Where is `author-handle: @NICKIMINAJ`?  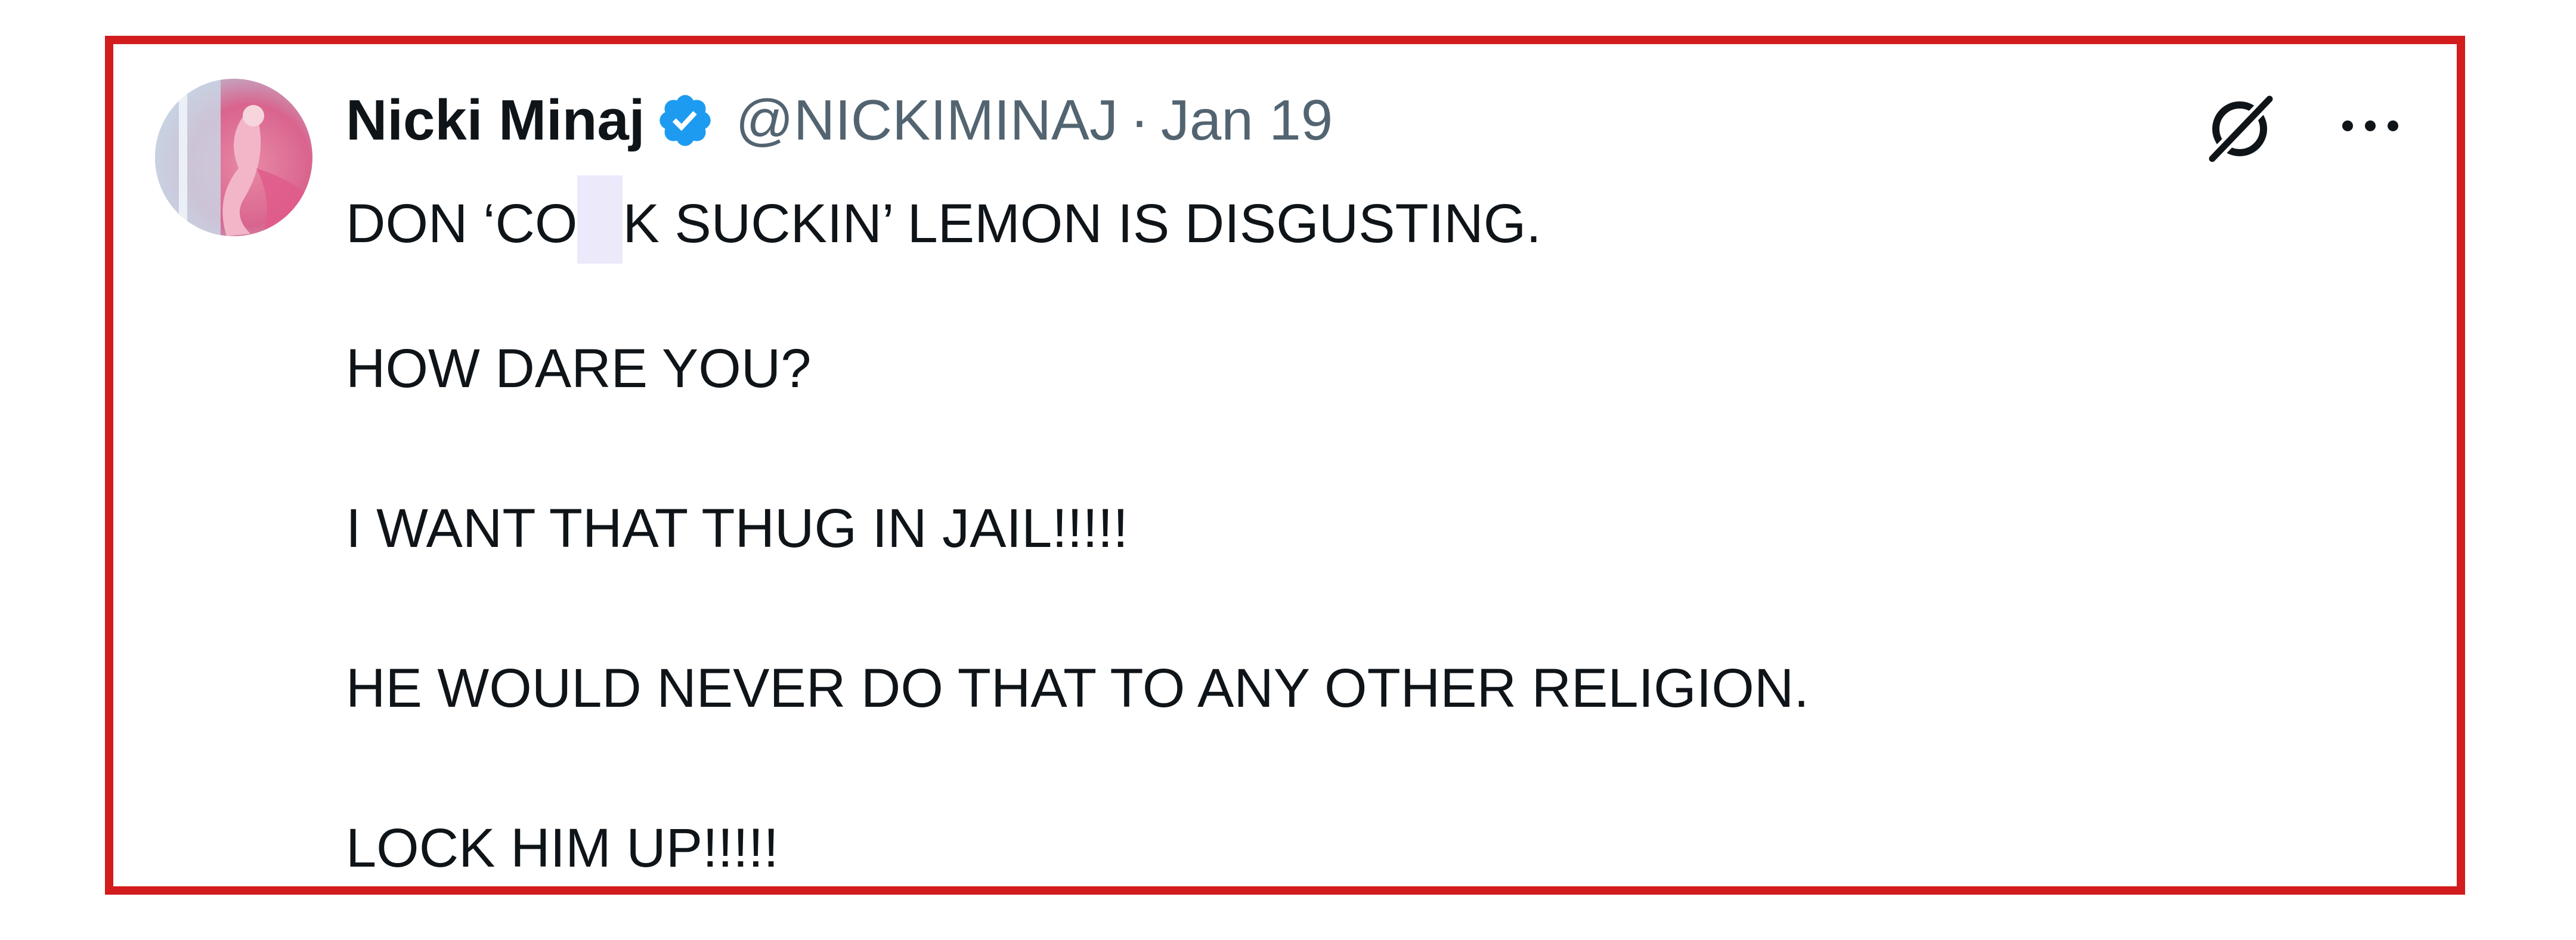
author-handle: @NICKIMINAJ is located at coordinates (926, 120).